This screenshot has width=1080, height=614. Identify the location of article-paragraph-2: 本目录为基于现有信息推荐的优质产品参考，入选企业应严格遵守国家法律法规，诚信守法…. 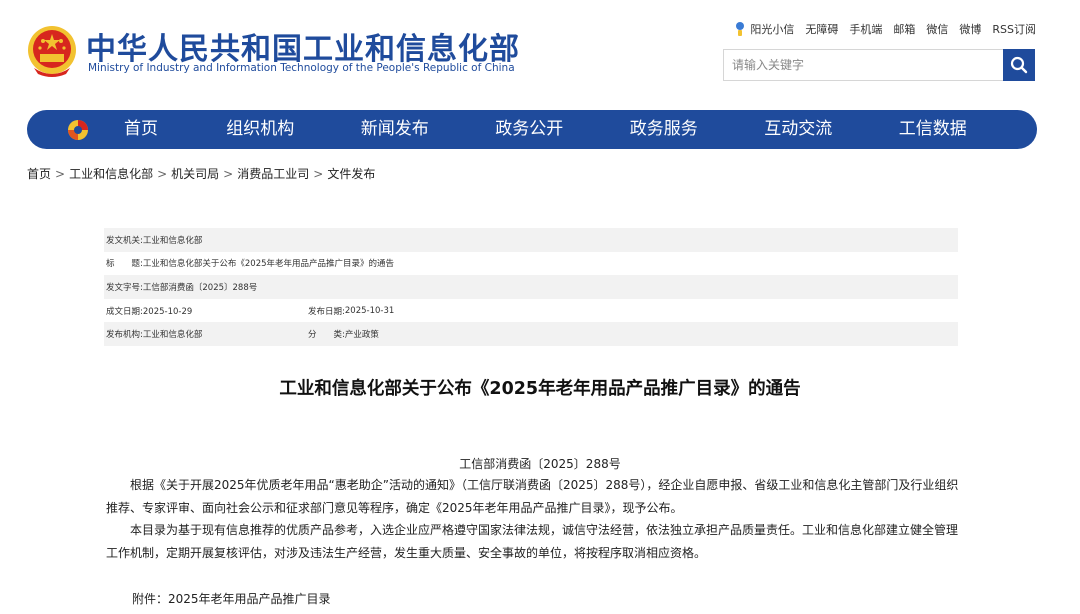
(532, 541).